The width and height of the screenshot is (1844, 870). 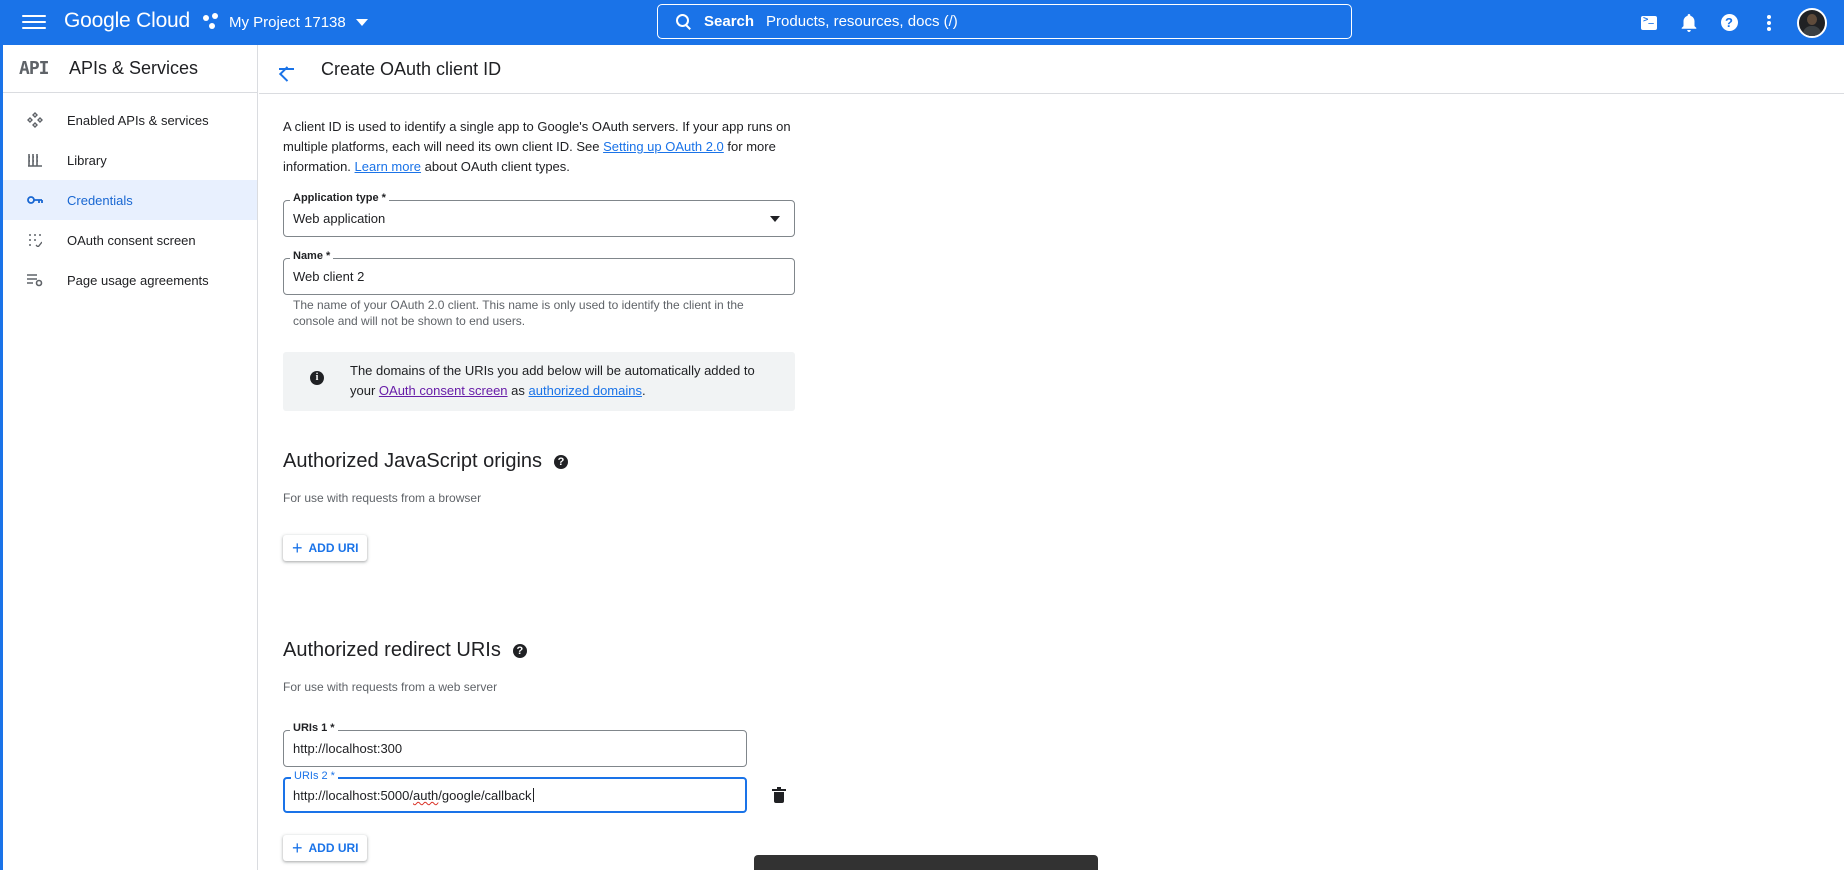 What do you see at coordinates (339, 198) in the screenshot?
I see `application-type-label: Application type *` at bounding box center [339, 198].